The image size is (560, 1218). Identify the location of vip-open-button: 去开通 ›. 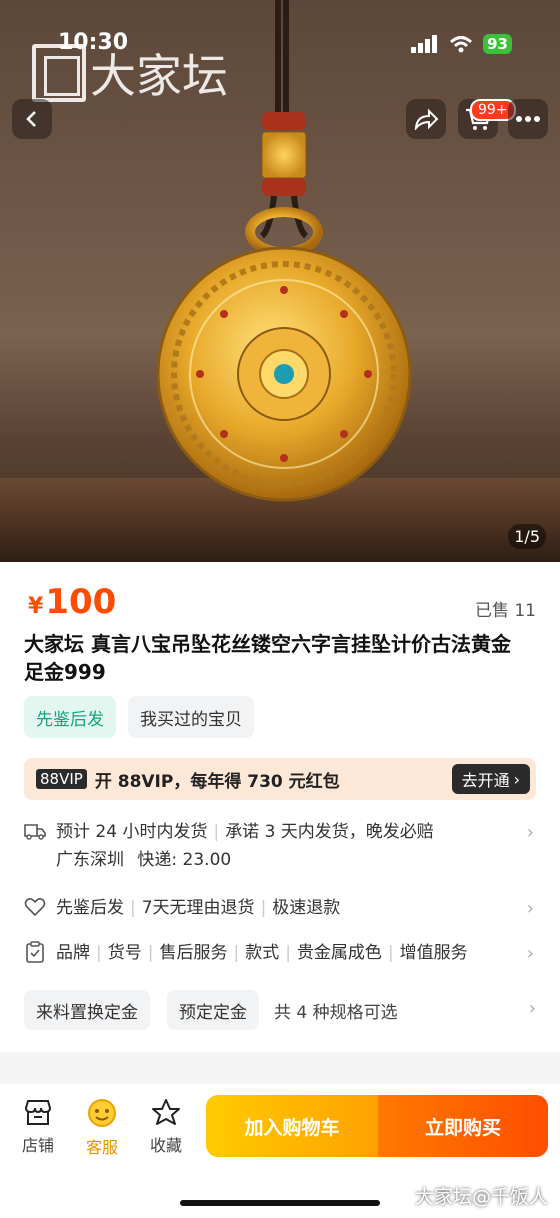
(490, 779).